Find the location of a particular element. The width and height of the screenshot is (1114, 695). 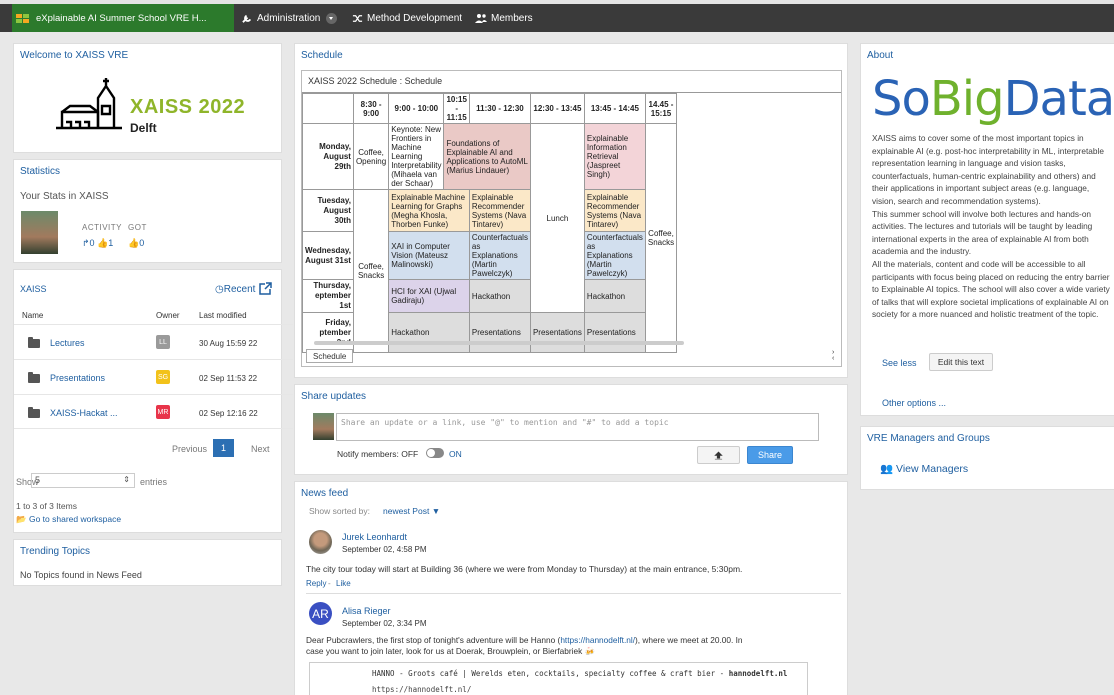

recent-link: ◷Recent is located at coordinates (235, 289).